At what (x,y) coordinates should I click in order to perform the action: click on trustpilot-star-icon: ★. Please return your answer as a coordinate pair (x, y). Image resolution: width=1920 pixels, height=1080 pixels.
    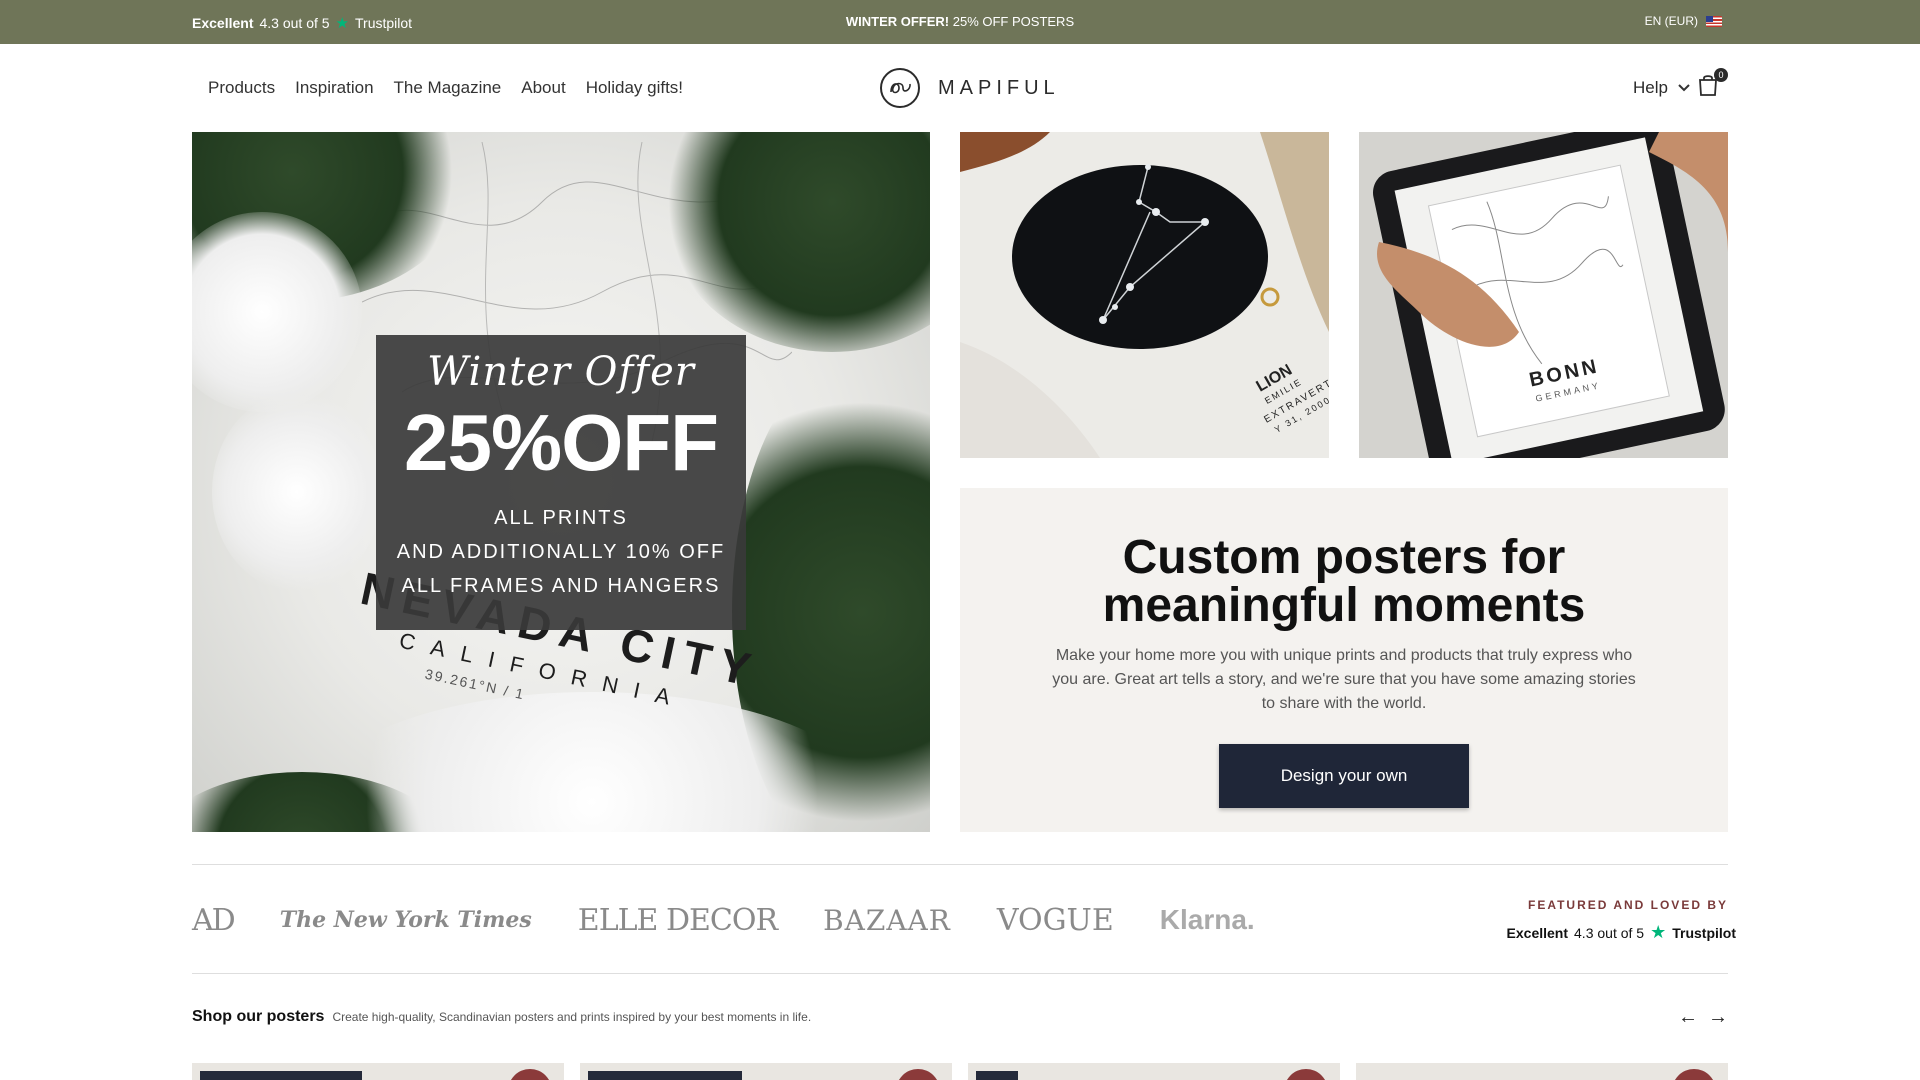
    Looking at the image, I should click on (1658, 932).